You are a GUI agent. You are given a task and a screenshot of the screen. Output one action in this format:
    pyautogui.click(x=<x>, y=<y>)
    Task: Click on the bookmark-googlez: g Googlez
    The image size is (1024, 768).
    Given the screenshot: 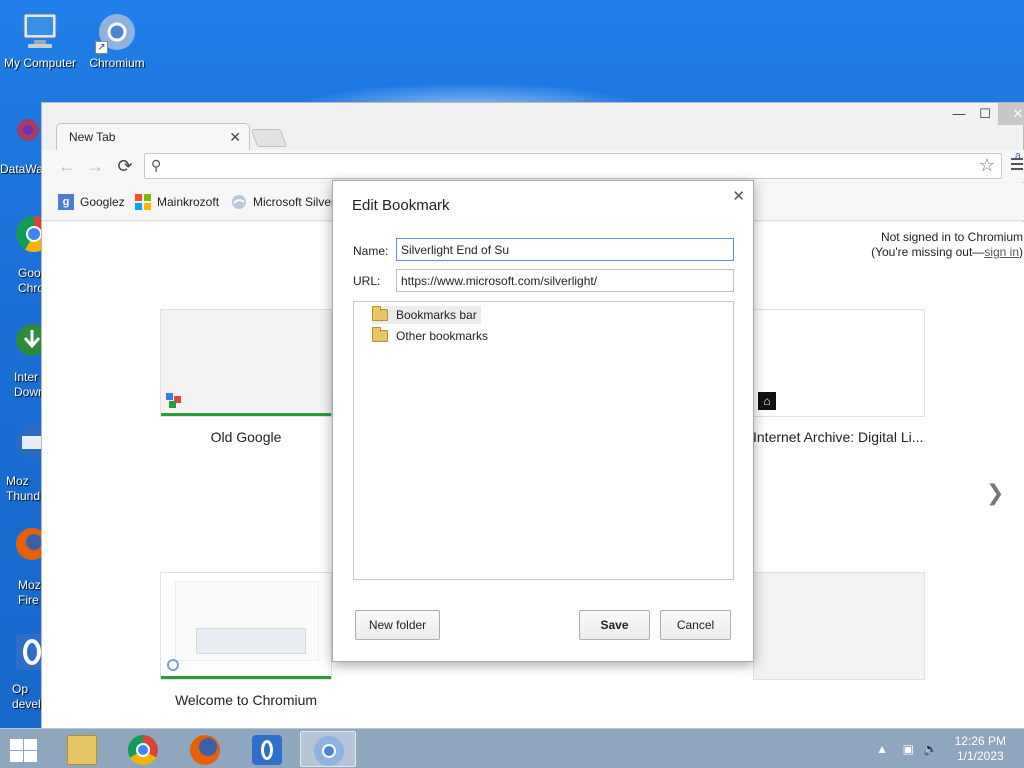 What is the action you would take?
    pyautogui.click(x=91, y=202)
    